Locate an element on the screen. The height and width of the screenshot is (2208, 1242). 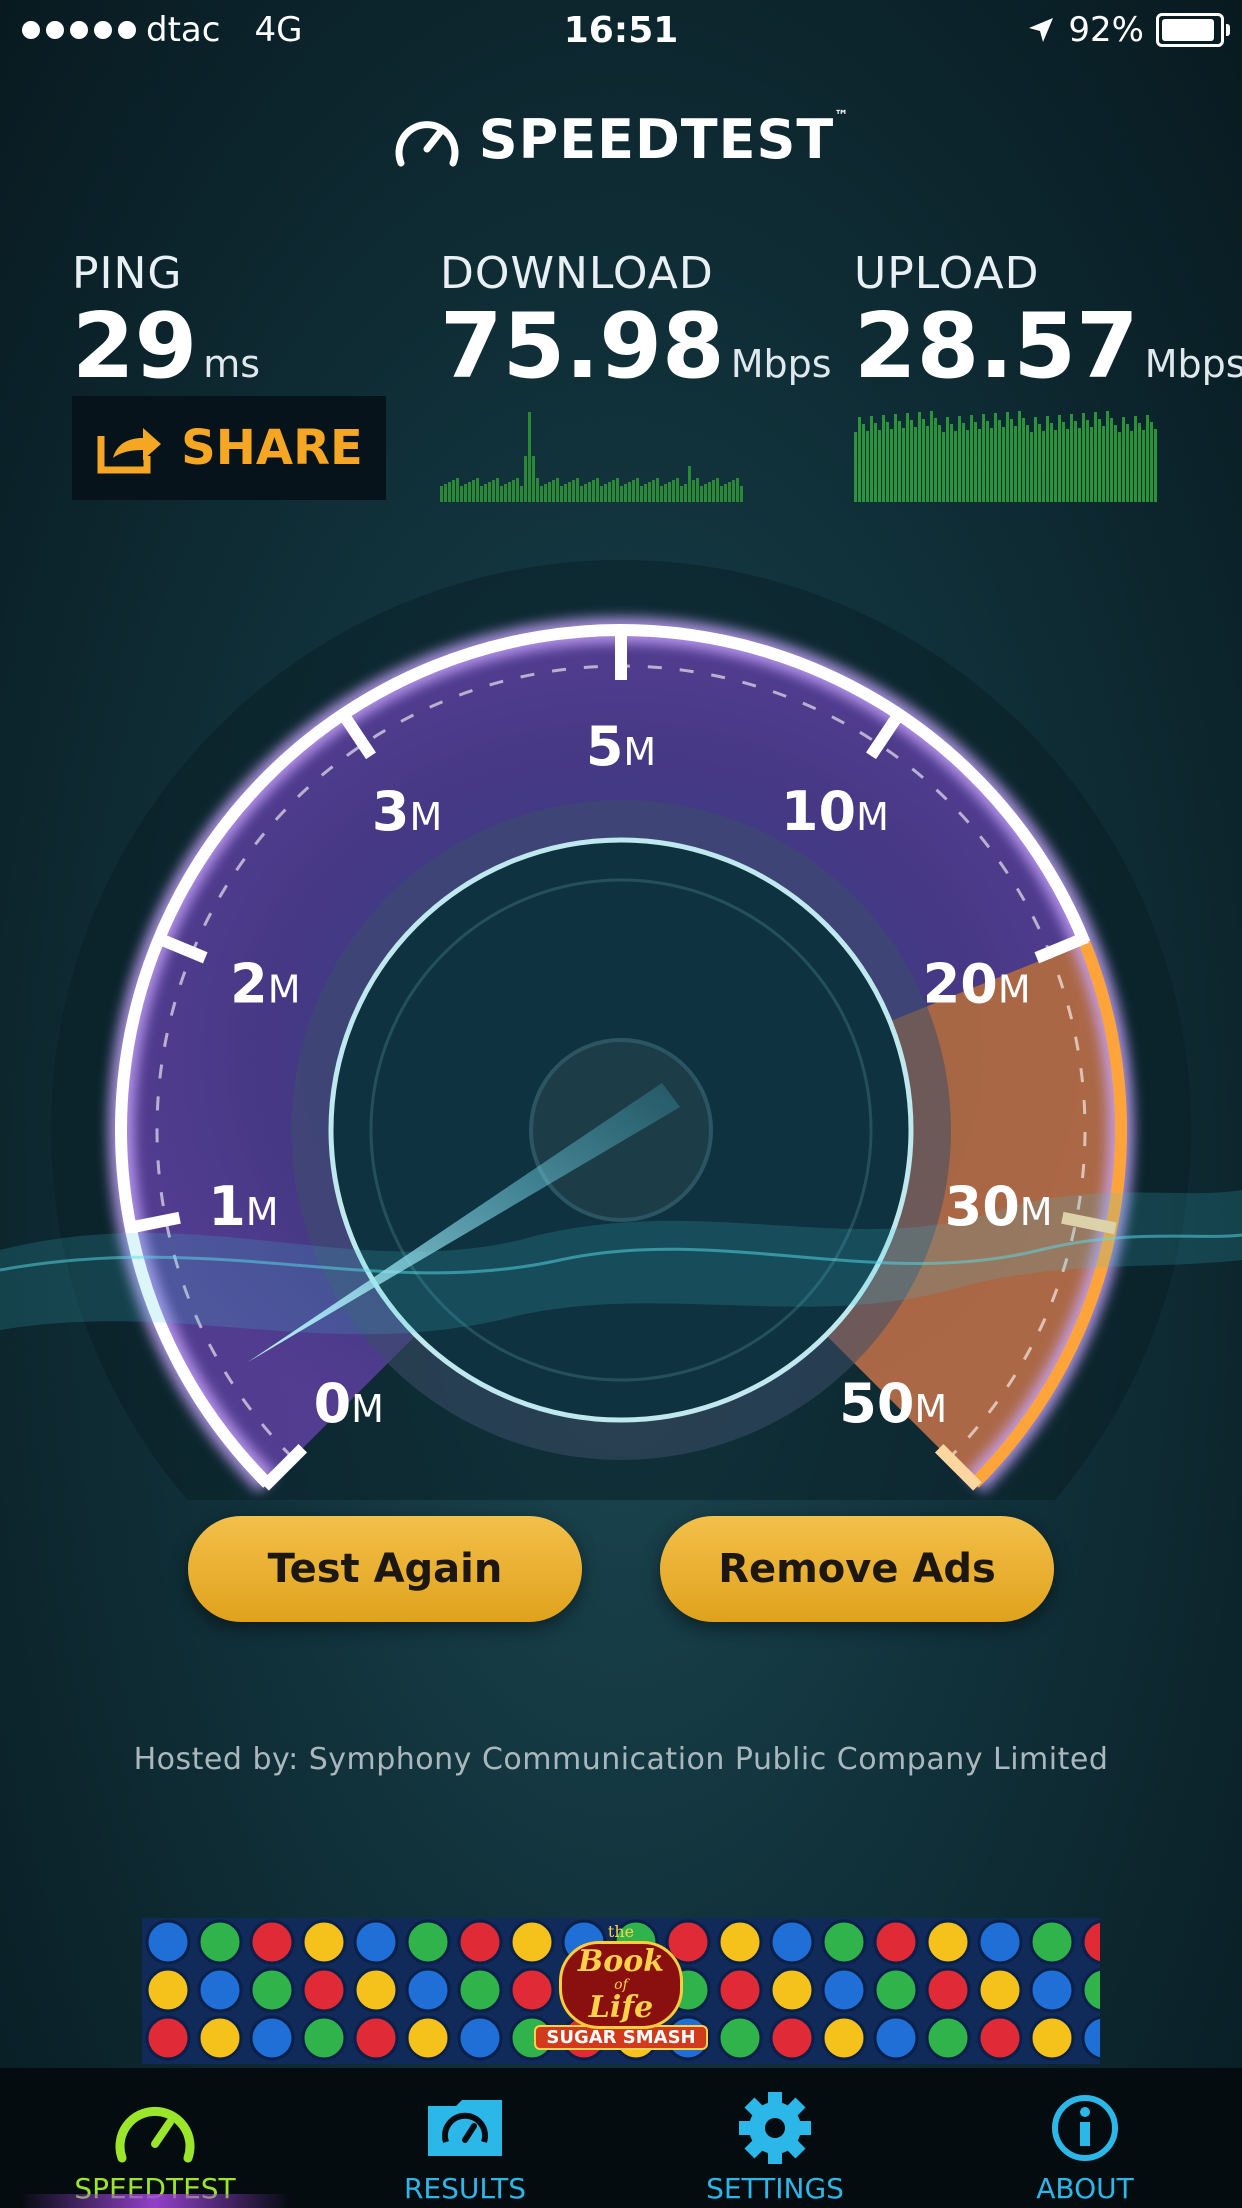
tab-results: RESULTS is located at coordinates (465, 2138).